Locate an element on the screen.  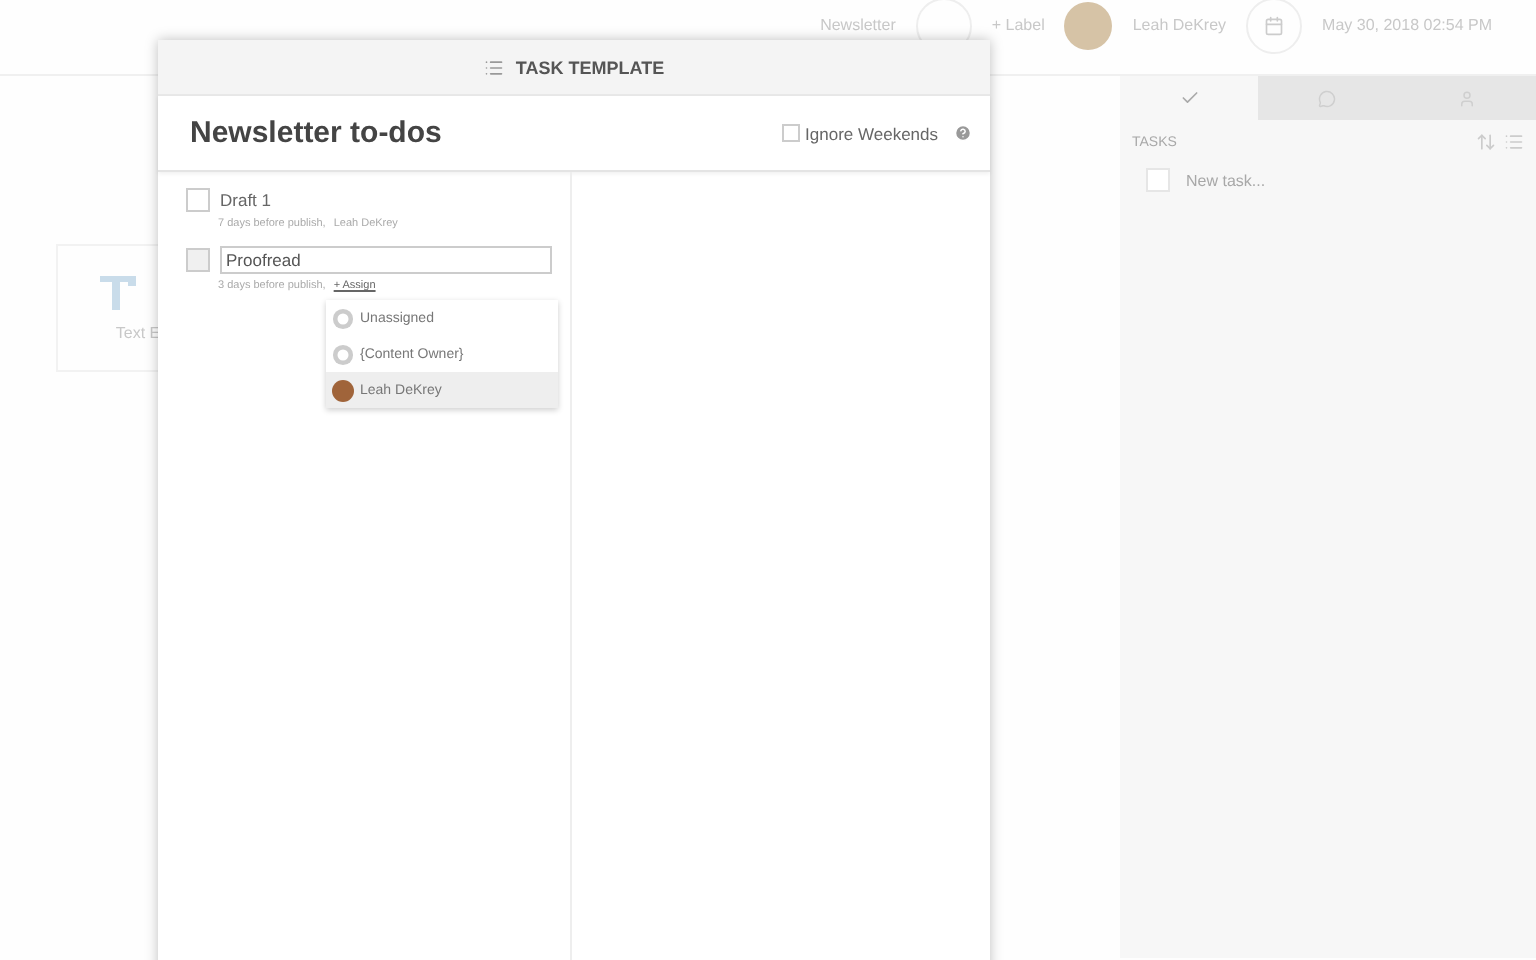
task-name: Draft 1 is located at coordinates (246, 200).